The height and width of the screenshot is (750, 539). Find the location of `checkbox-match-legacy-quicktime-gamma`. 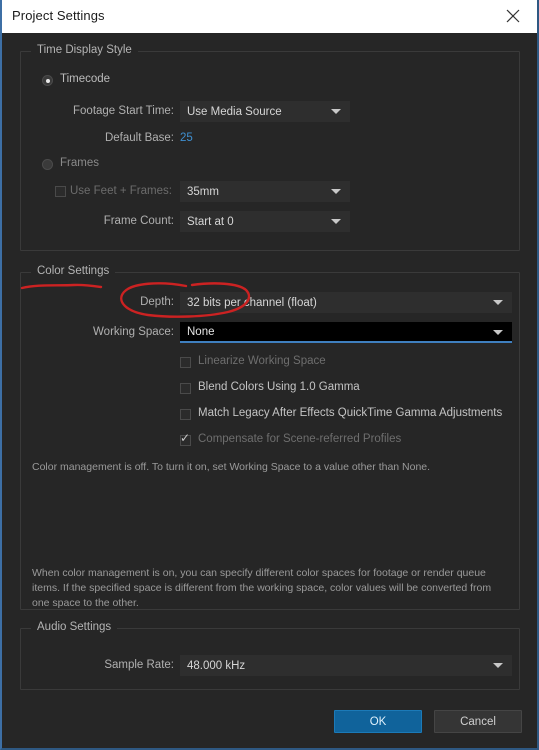

checkbox-match-legacy-quicktime-gamma is located at coordinates (185, 414).